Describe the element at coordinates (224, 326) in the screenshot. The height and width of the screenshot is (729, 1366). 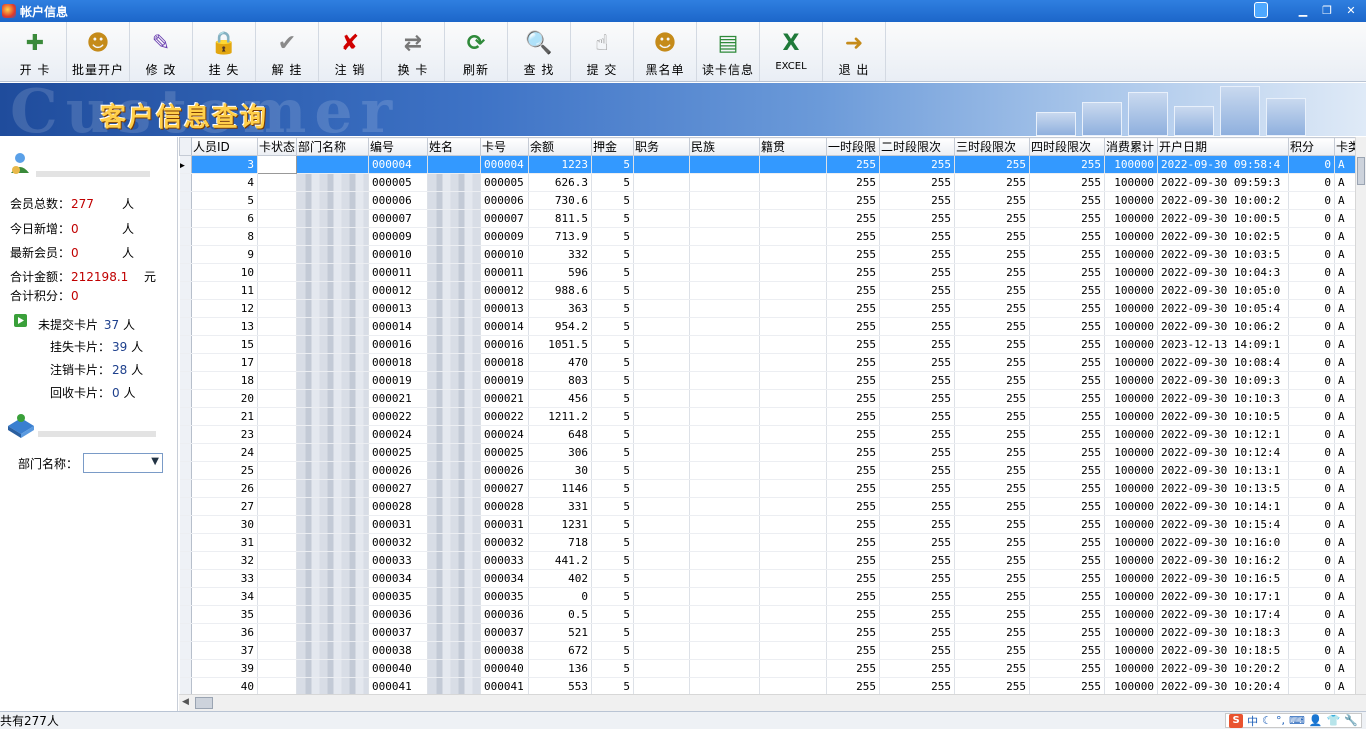
I see `table-cell: 13` at that location.